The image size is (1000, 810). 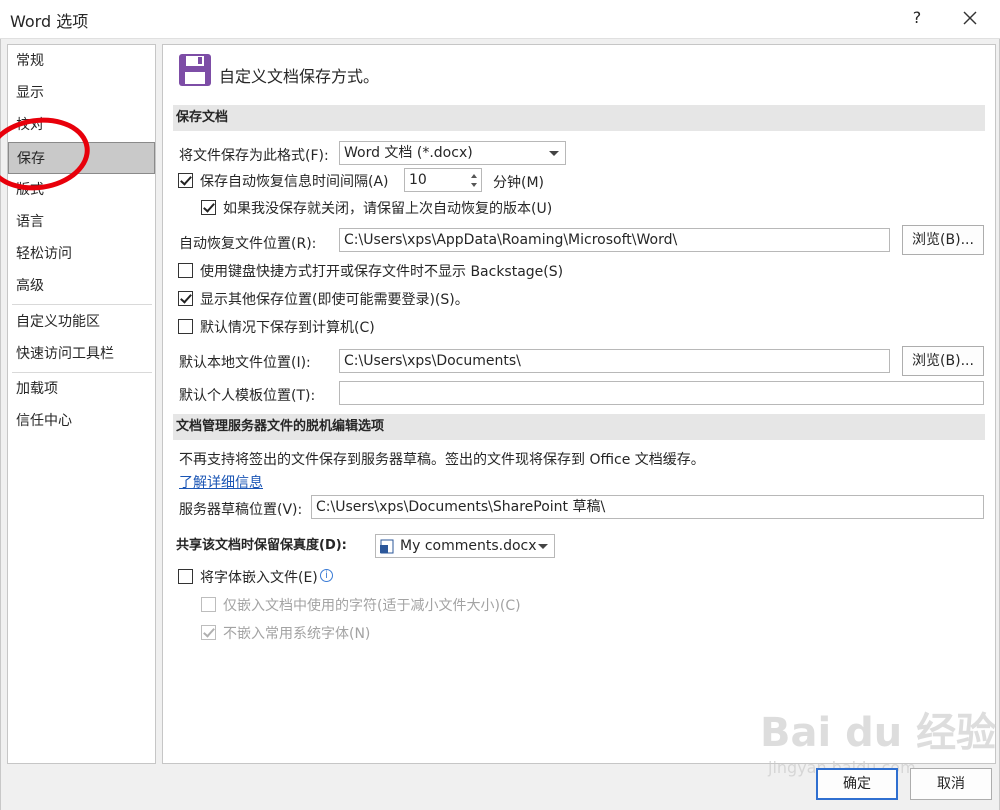 I want to click on info-icon: i, so click(x=326, y=575).